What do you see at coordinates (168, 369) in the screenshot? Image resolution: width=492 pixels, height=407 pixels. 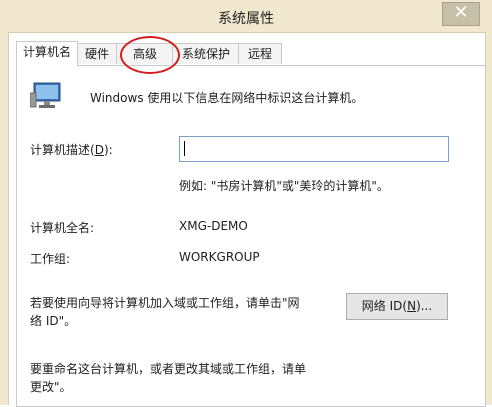 I see `rename-text-line1: 要重命名这台计算机，或者更改其域或工作组，请单` at bounding box center [168, 369].